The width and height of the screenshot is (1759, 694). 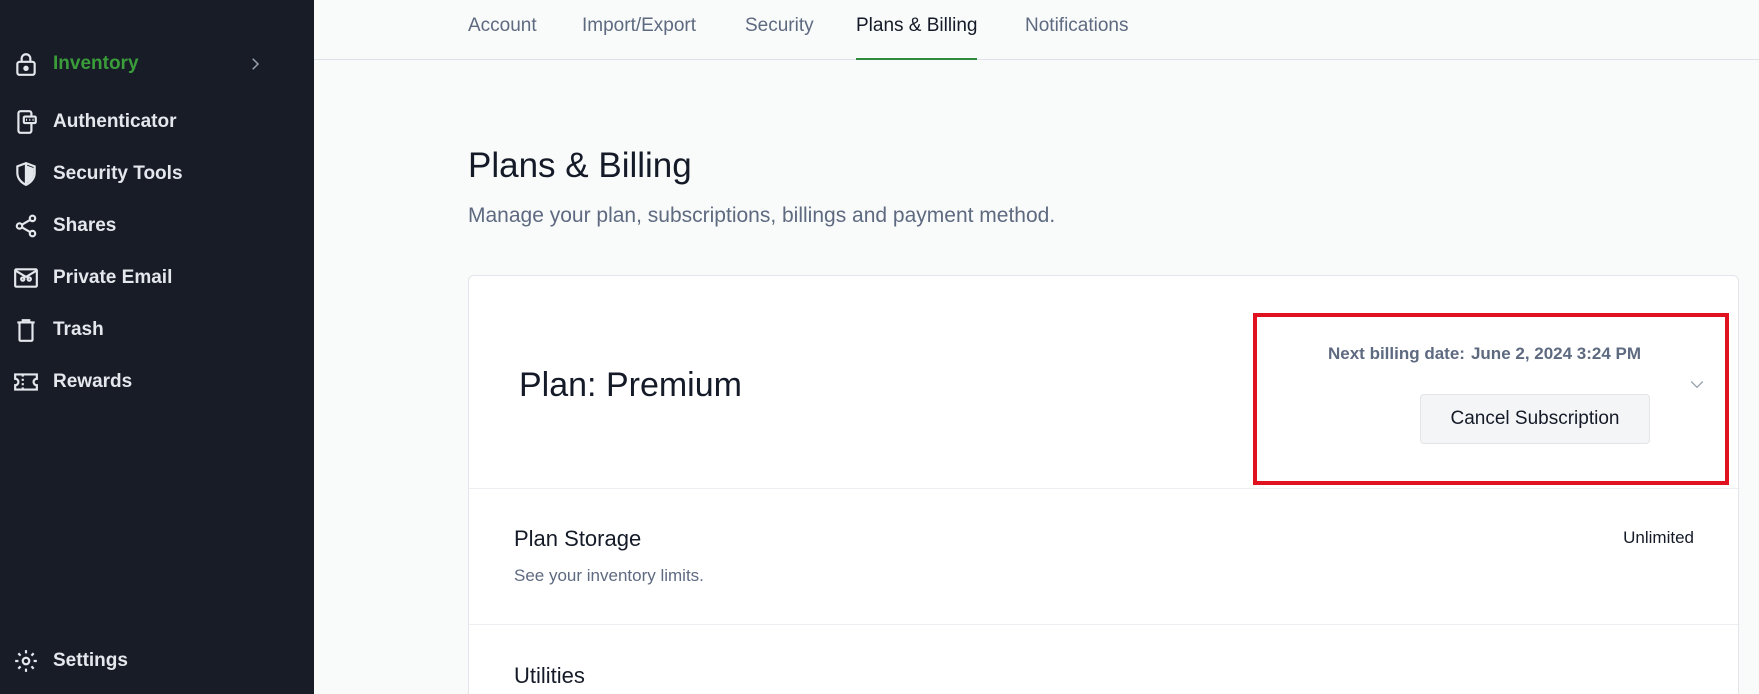 I want to click on lock-icon, so click(x=26, y=64).